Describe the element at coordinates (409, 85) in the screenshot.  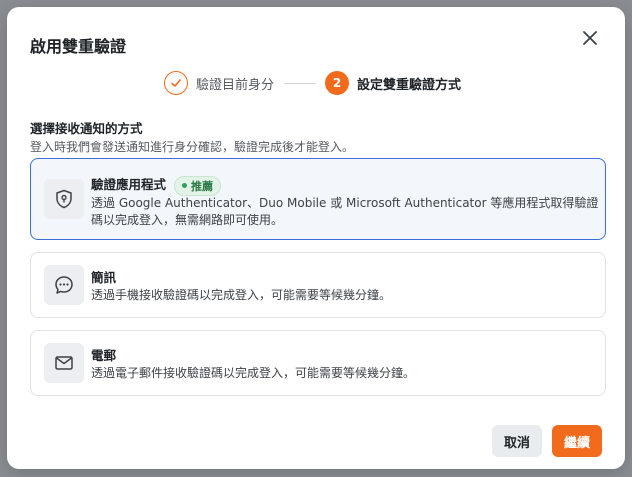
I see `step-2-label: 設定雙重驗證方式` at that location.